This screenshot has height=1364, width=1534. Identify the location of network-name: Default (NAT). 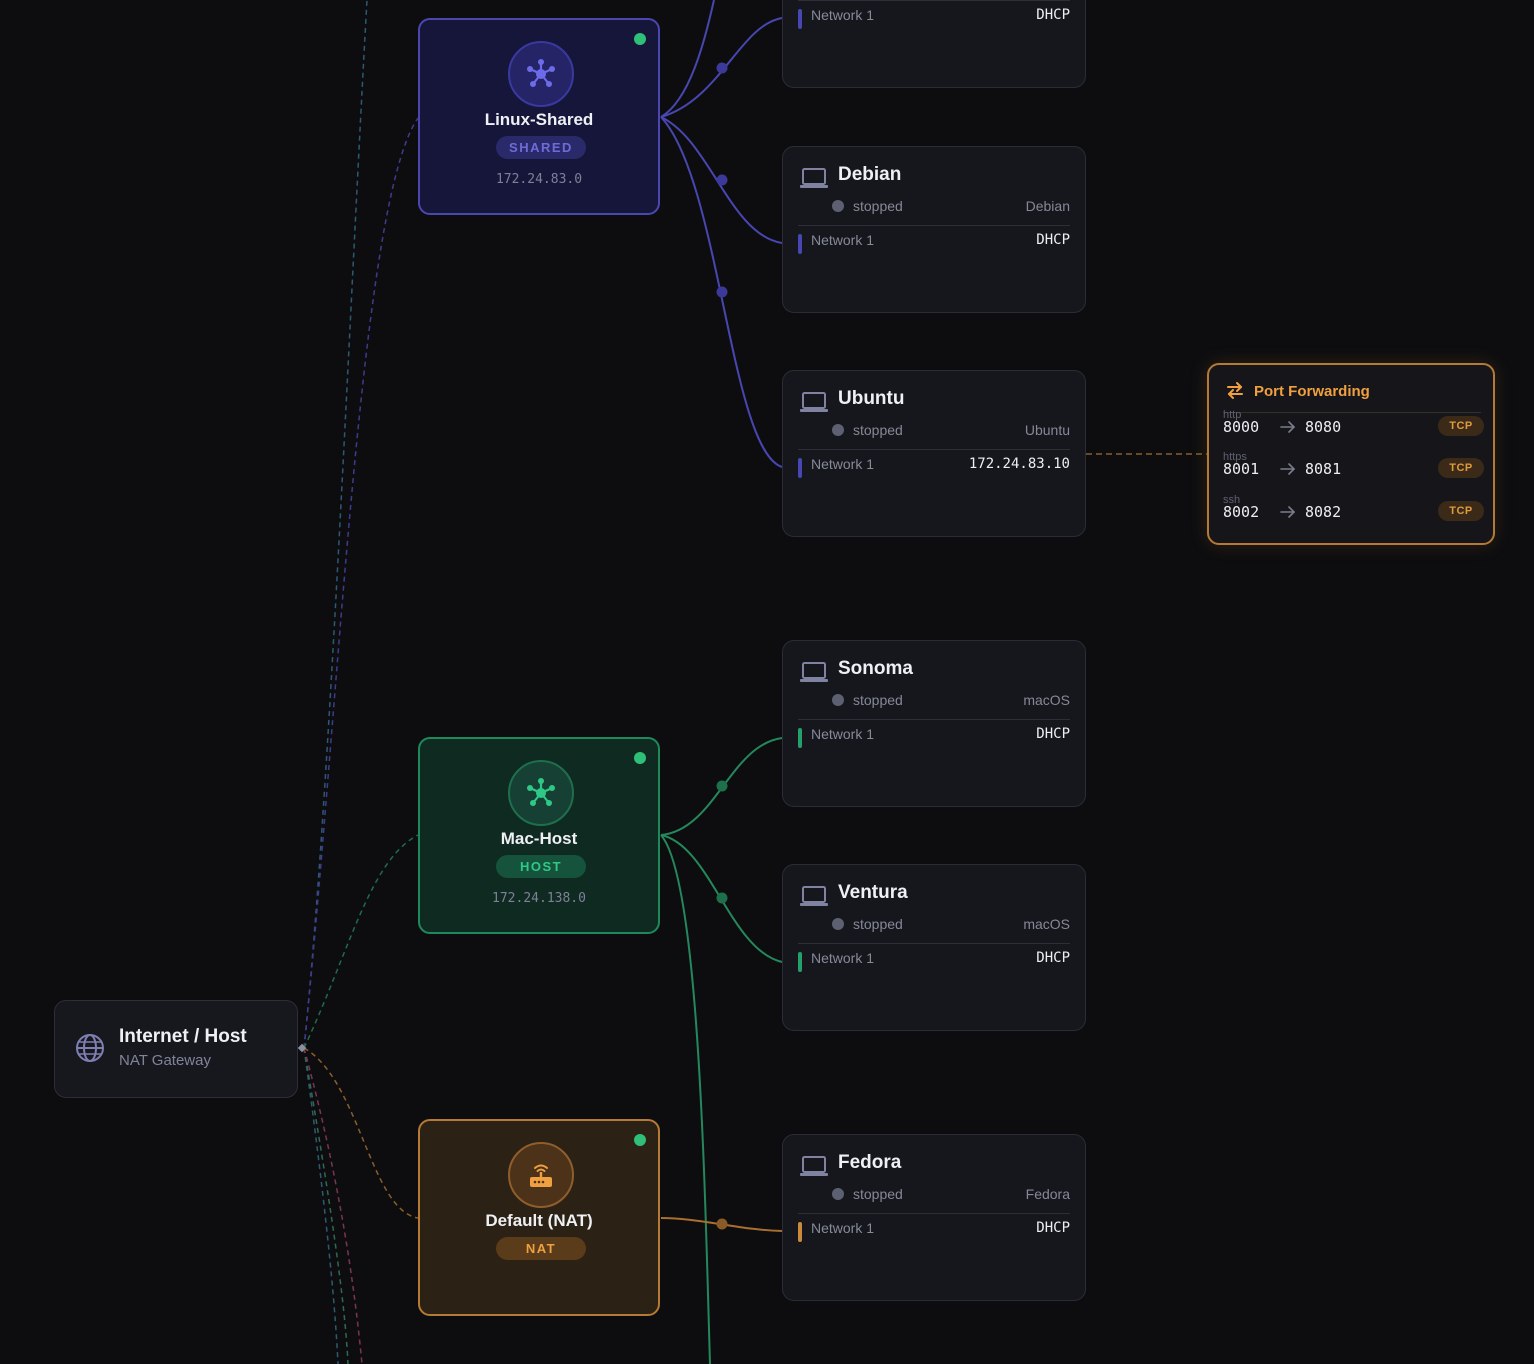
(539, 1220).